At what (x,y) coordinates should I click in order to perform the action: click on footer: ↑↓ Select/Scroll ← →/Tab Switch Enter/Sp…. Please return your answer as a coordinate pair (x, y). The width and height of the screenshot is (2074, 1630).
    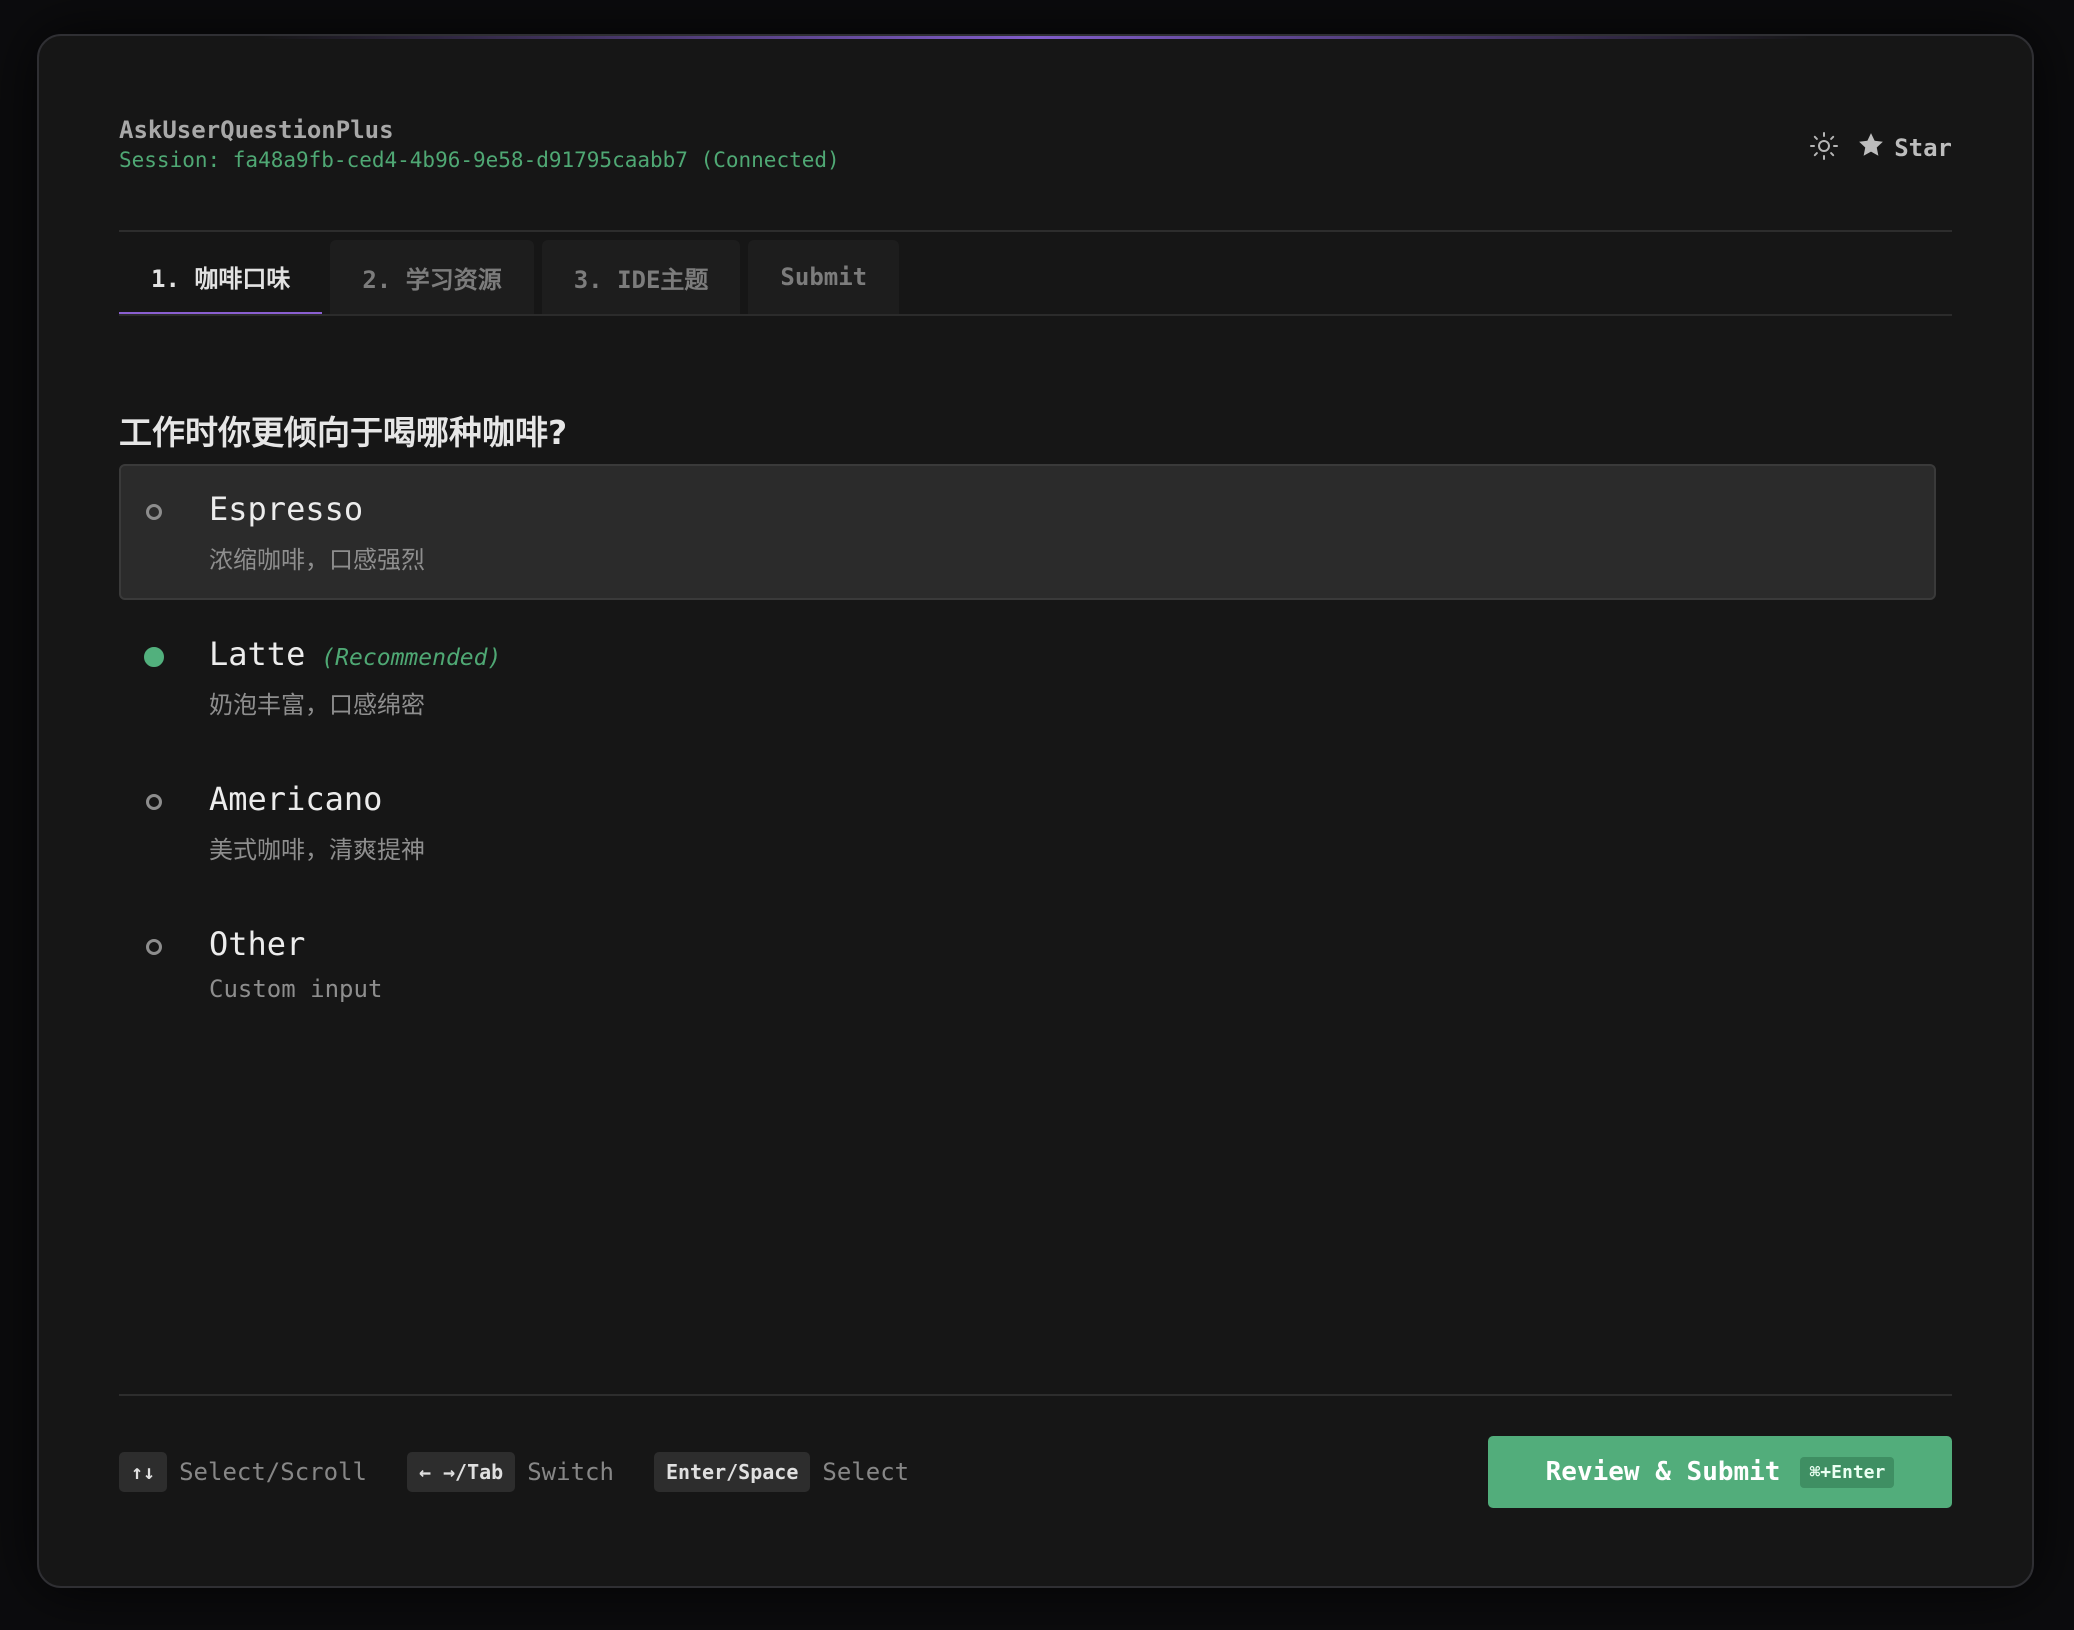
    Looking at the image, I should click on (1035, 1475).